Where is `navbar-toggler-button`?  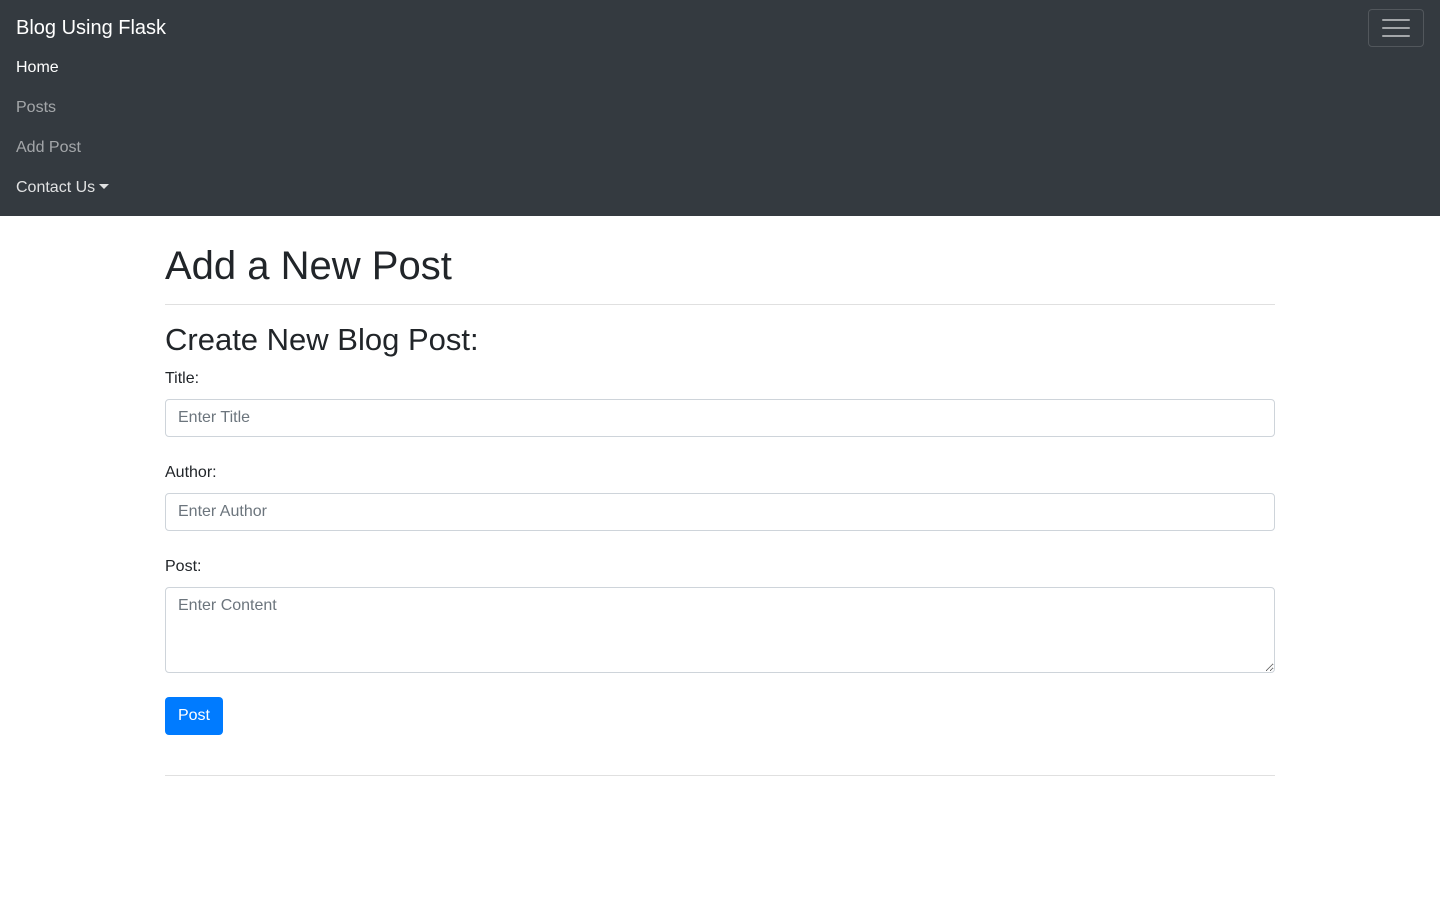
navbar-toggler-button is located at coordinates (1396, 28).